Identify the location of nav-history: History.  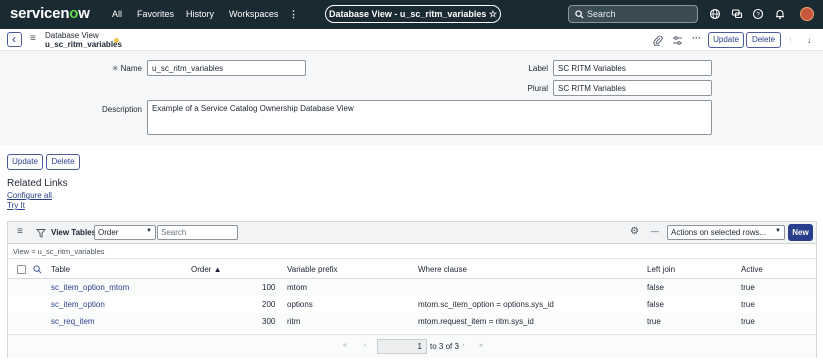
(200, 14).